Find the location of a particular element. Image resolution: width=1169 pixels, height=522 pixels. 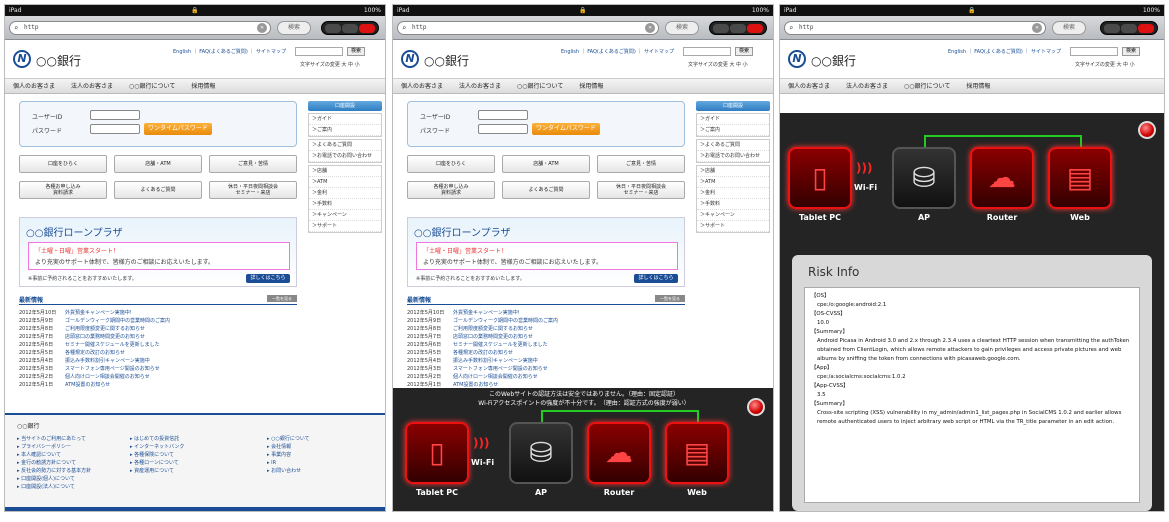

quick-button: 休日・平日夜間相談会 セミナー・来店 is located at coordinates (641, 190).